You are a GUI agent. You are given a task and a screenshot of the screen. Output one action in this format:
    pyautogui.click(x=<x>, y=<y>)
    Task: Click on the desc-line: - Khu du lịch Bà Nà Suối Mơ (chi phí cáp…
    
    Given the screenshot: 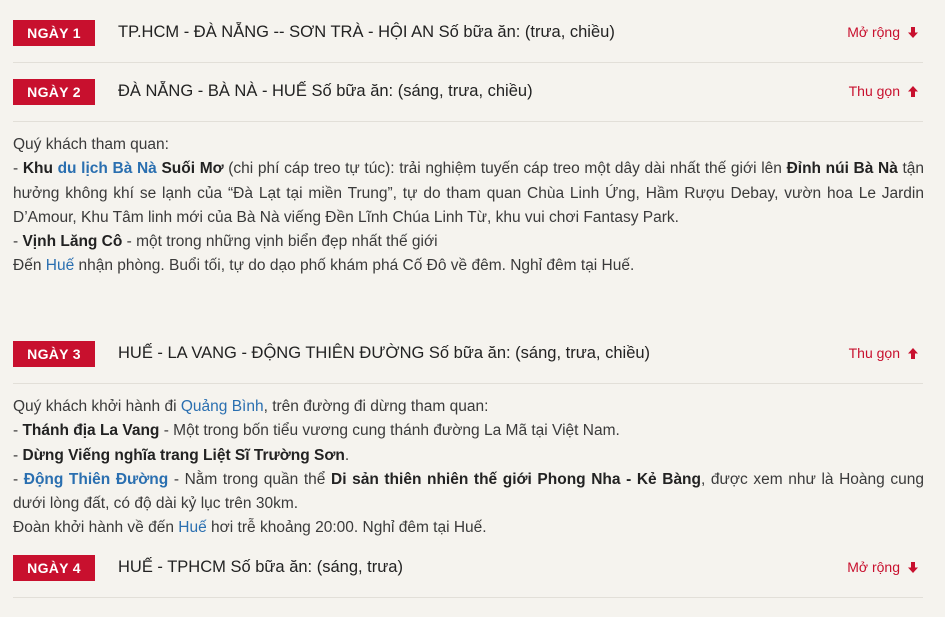 What is the action you would take?
    pyautogui.click(x=469, y=193)
    